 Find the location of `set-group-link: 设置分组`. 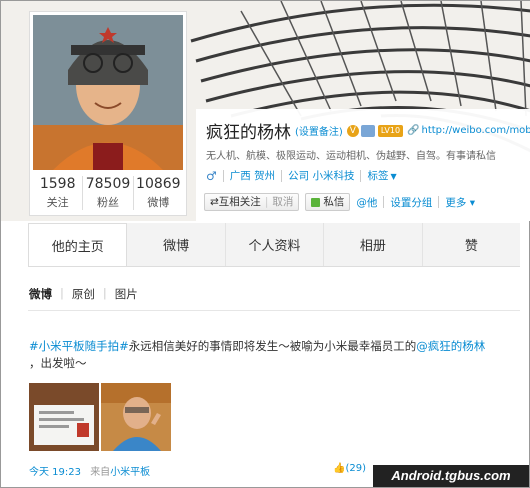

set-group-link: 设置分组 is located at coordinates (411, 202).